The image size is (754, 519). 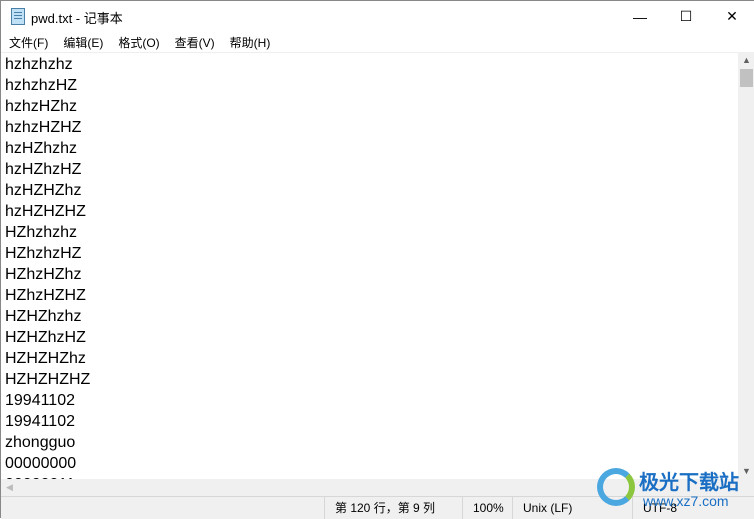 I want to click on horizontal-scrollbar: ◀, so click(x=369, y=487).